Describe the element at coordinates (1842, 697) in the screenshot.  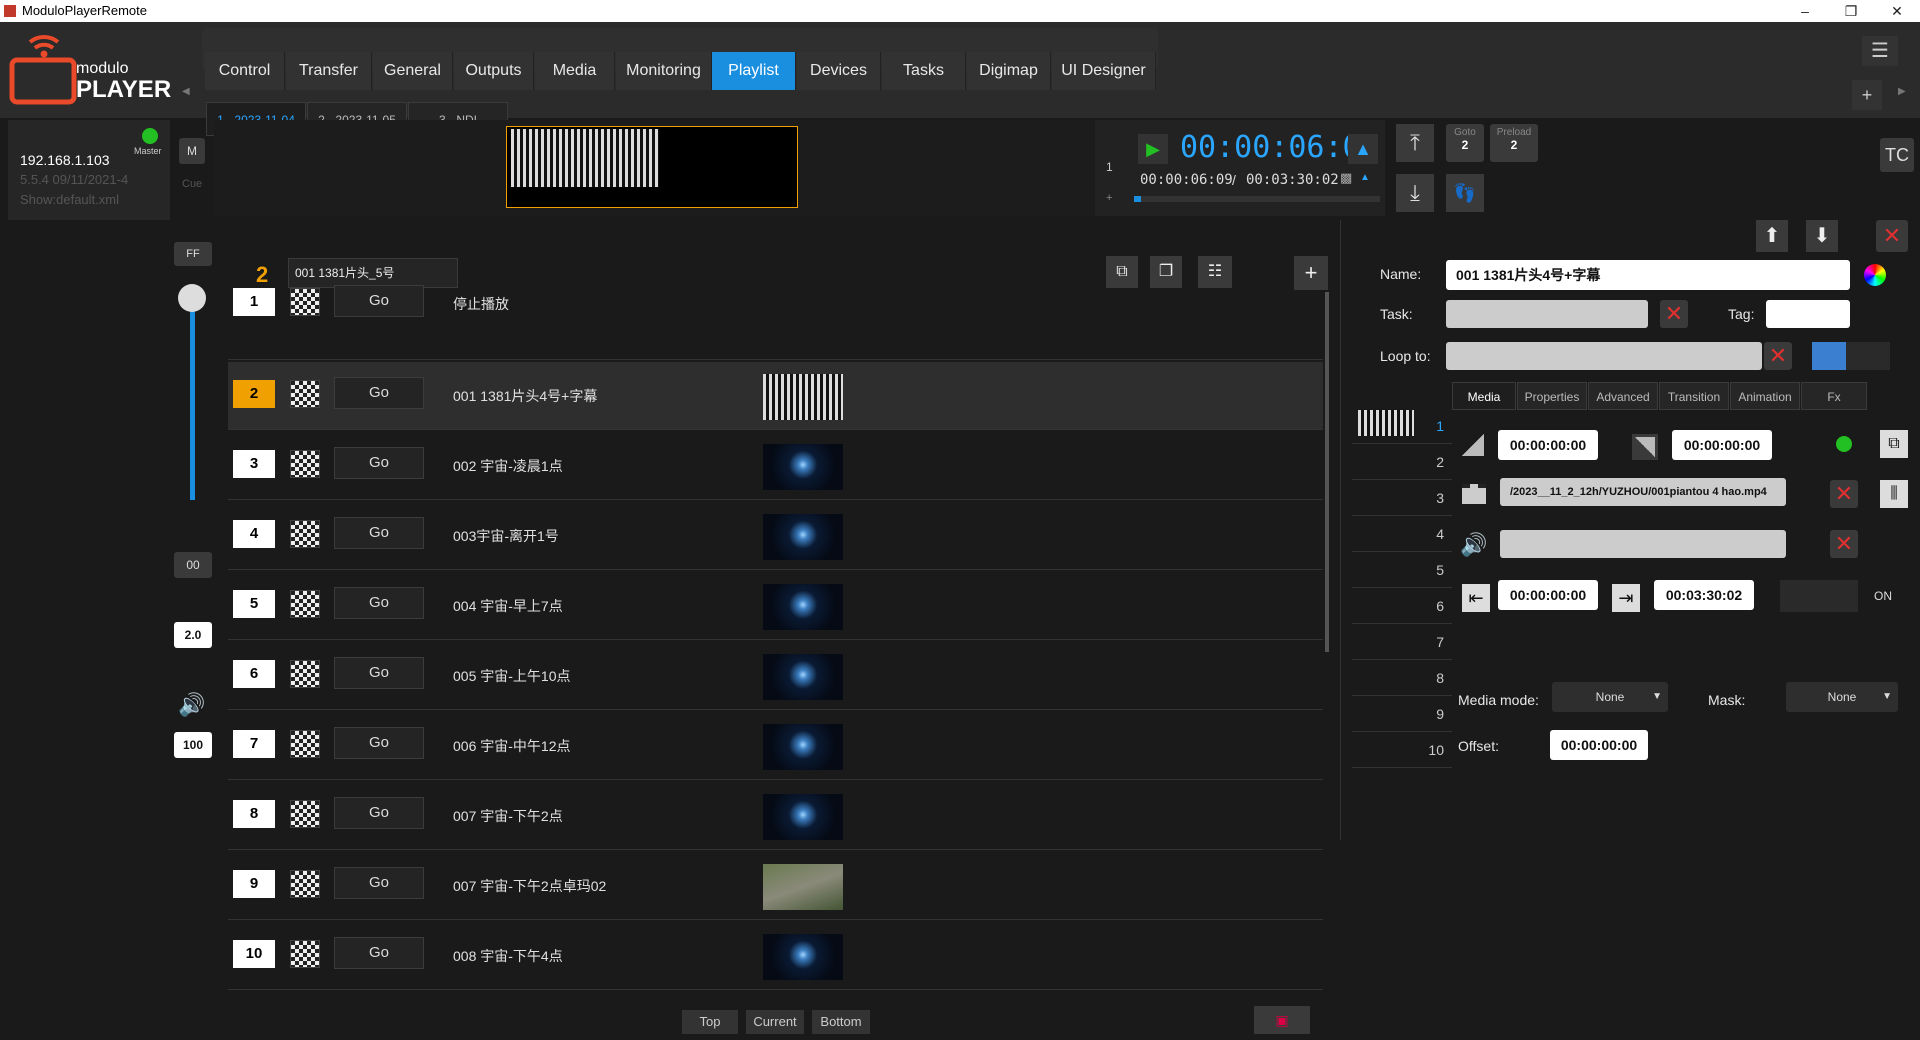
I see `mask-select: None ▼` at that location.